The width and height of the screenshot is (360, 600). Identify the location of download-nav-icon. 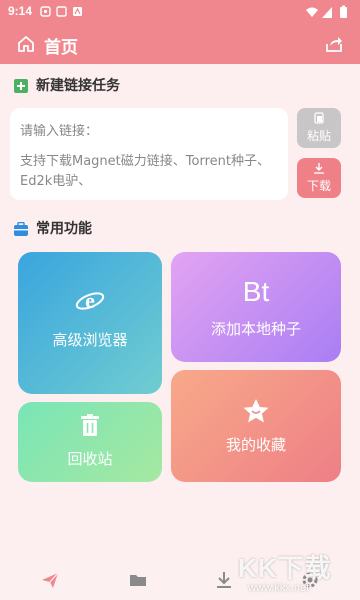
(224, 580).